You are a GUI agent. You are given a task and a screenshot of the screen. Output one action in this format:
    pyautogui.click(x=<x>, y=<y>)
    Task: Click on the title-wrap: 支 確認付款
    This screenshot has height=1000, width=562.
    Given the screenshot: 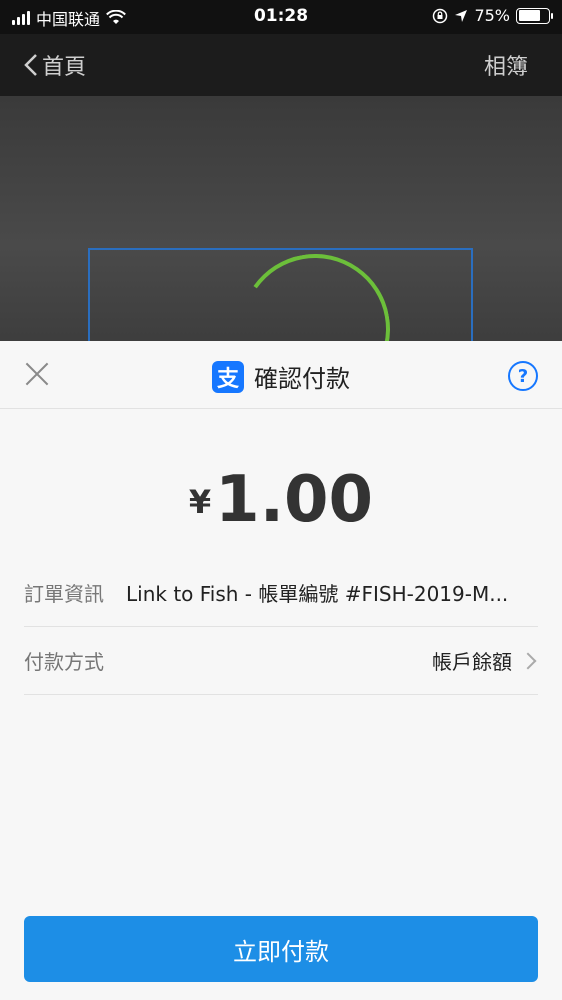 What is the action you would take?
    pyautogui.click(x=281, y=376)
    